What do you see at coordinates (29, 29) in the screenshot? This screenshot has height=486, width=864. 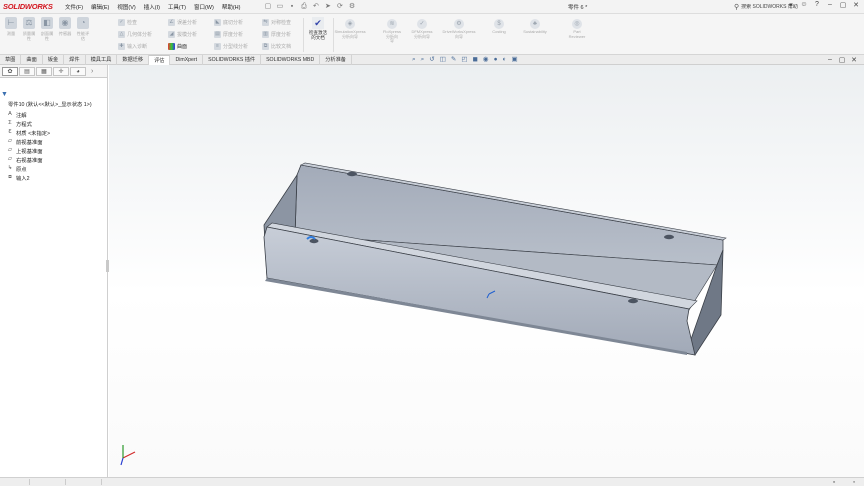 I see `mass-properties-button: ⚖ 质量属 性` at bounding box center [29, 29].